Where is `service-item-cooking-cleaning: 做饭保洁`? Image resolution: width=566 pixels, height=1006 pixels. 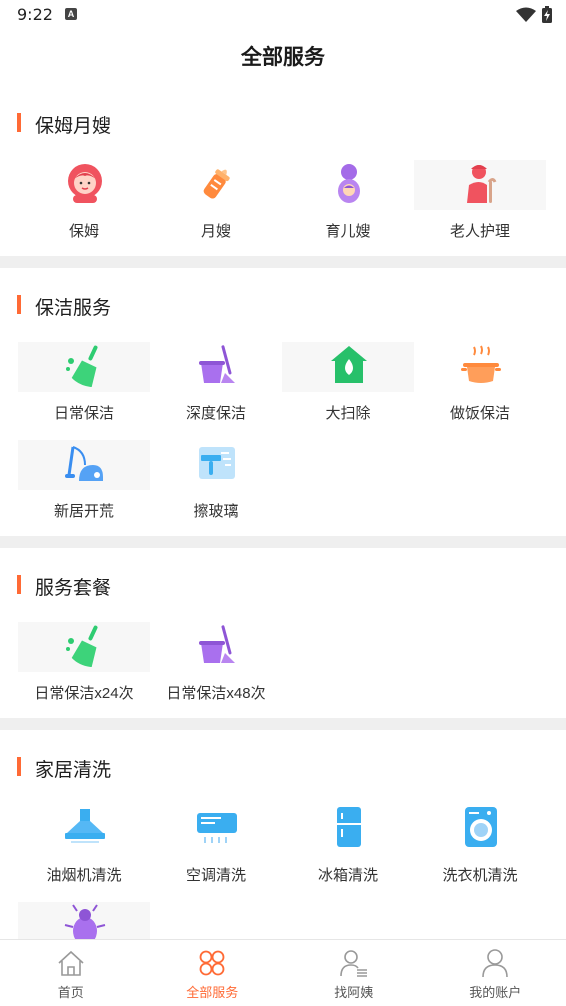 service-item-cooking-cleaning: 做饭保洁 is located at coordinates (480, 389).